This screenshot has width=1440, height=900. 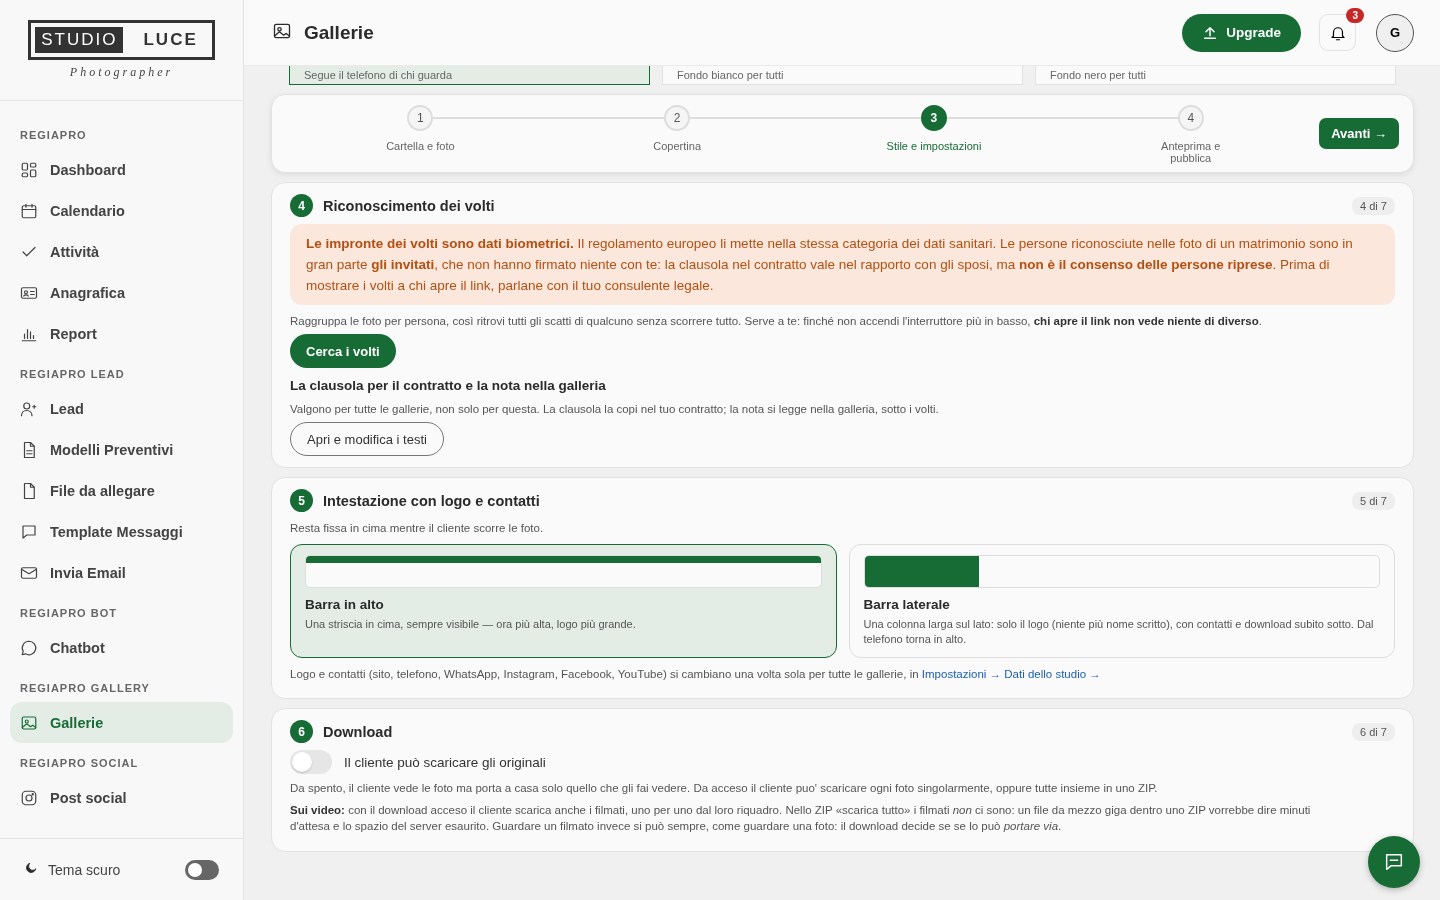 I want to click on toggle-label: Il cliente può scaricare gli originali, so click(x=445, y=762).